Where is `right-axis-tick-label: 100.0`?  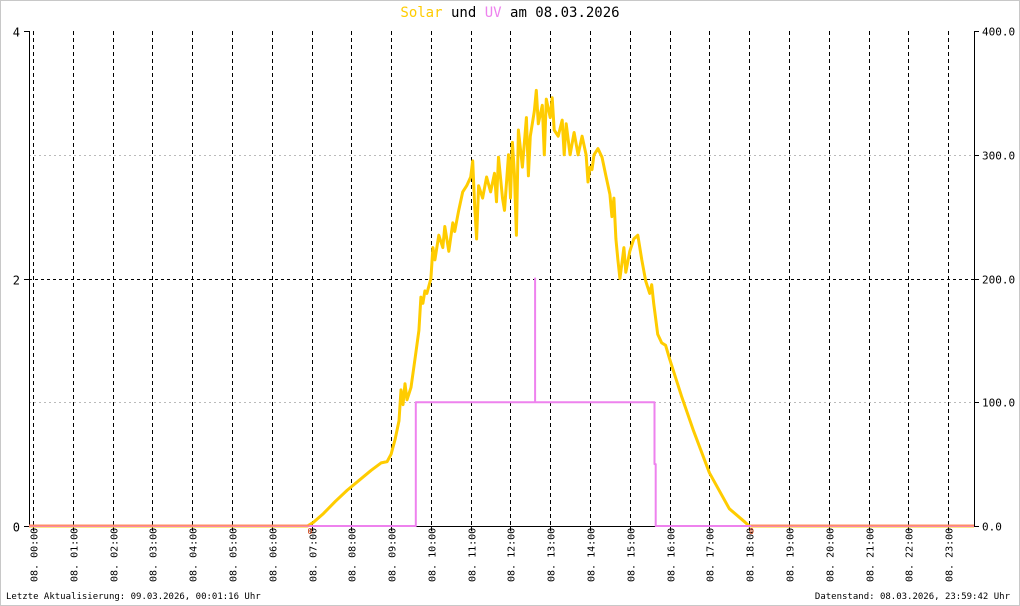
right-axis-tick-label: 100.0 is located at coordinates (998, 403).